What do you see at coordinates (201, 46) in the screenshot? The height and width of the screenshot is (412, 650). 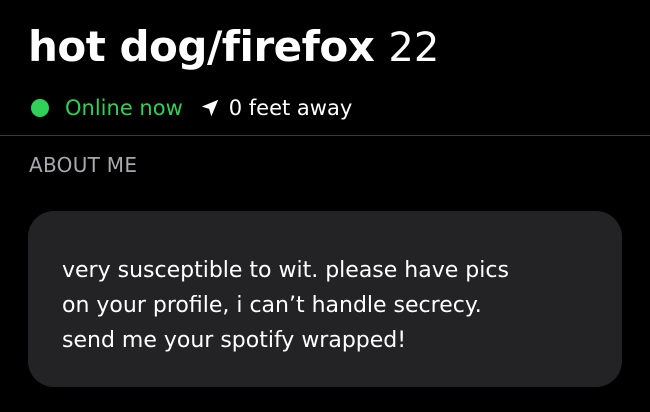 I see `display-name: hot dog/firefox` at bounding box center [201, 46].